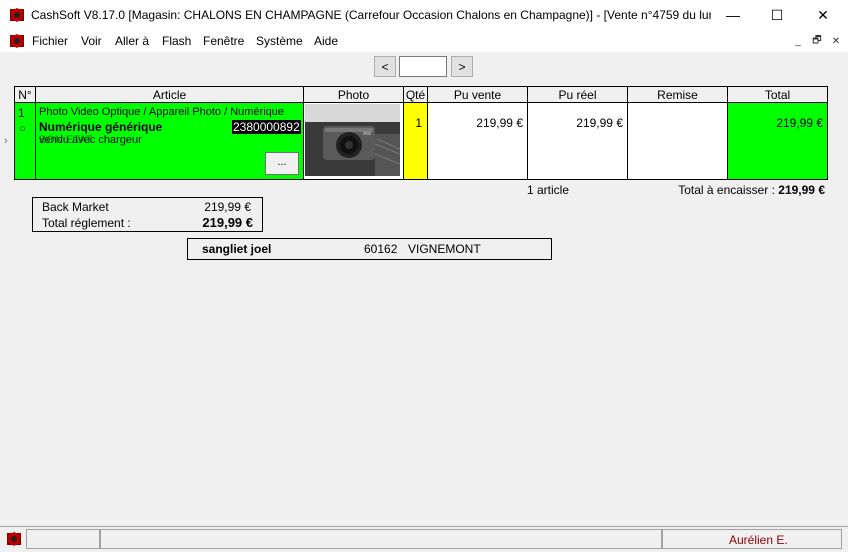 The height and width of the screenshot is (552, 848). Describe the element at coordinates (381, 539) in the screenshot. I see `status-pane-middle` at that location.